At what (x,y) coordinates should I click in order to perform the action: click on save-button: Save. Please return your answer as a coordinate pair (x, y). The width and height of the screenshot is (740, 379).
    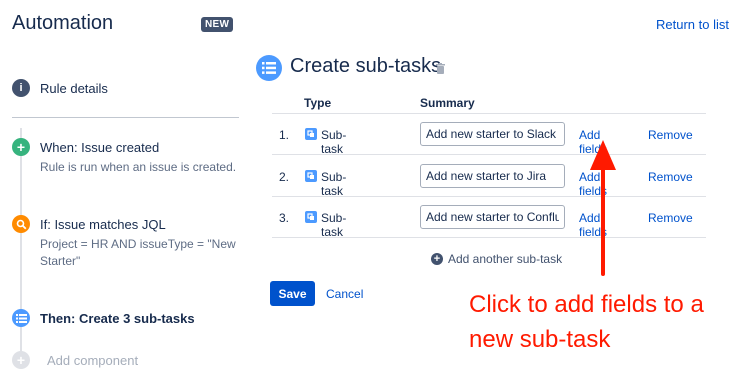
    Looking at the image, I should click on (292, 293).